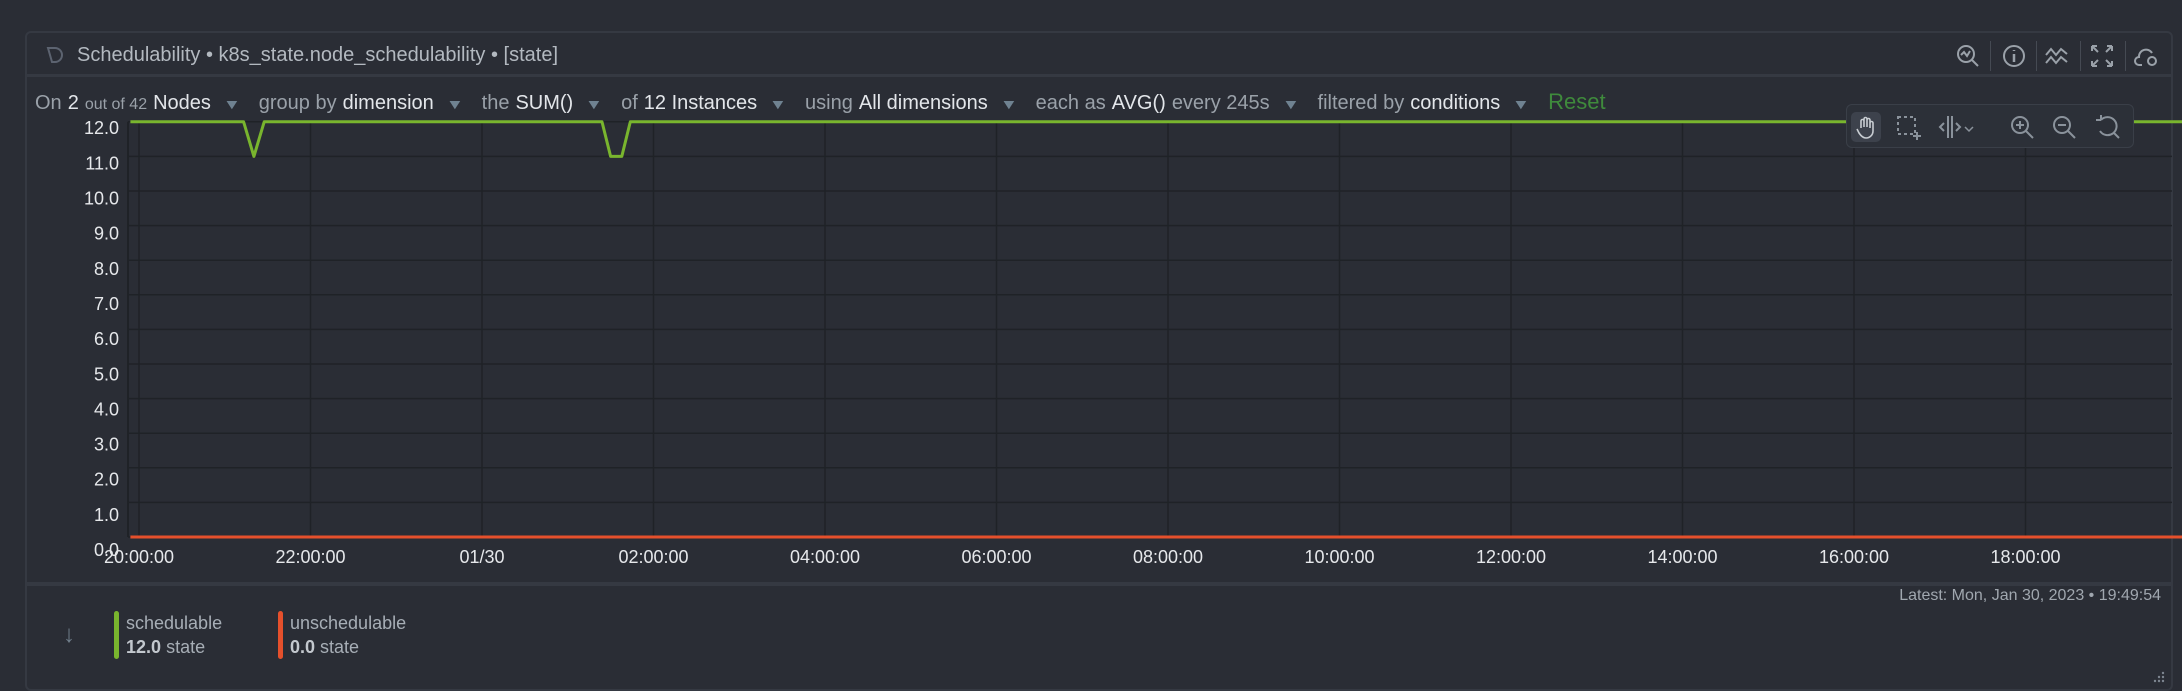 The width and height of the screenshot is (2182, 691). I want to click on x-tick-label: 10:00:00, so click(1339, 557).